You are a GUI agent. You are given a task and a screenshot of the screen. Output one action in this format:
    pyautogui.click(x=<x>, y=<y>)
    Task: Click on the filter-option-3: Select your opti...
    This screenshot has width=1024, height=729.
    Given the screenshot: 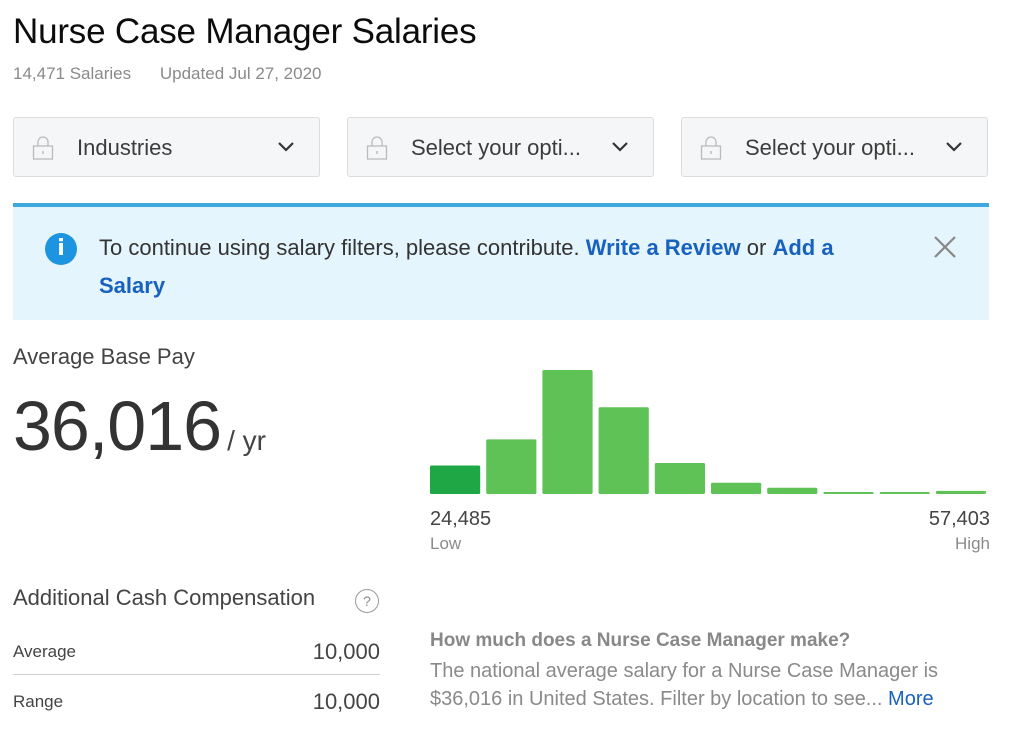 What is the action you would take?
    pyautogui.click(x=834, y=147)
    